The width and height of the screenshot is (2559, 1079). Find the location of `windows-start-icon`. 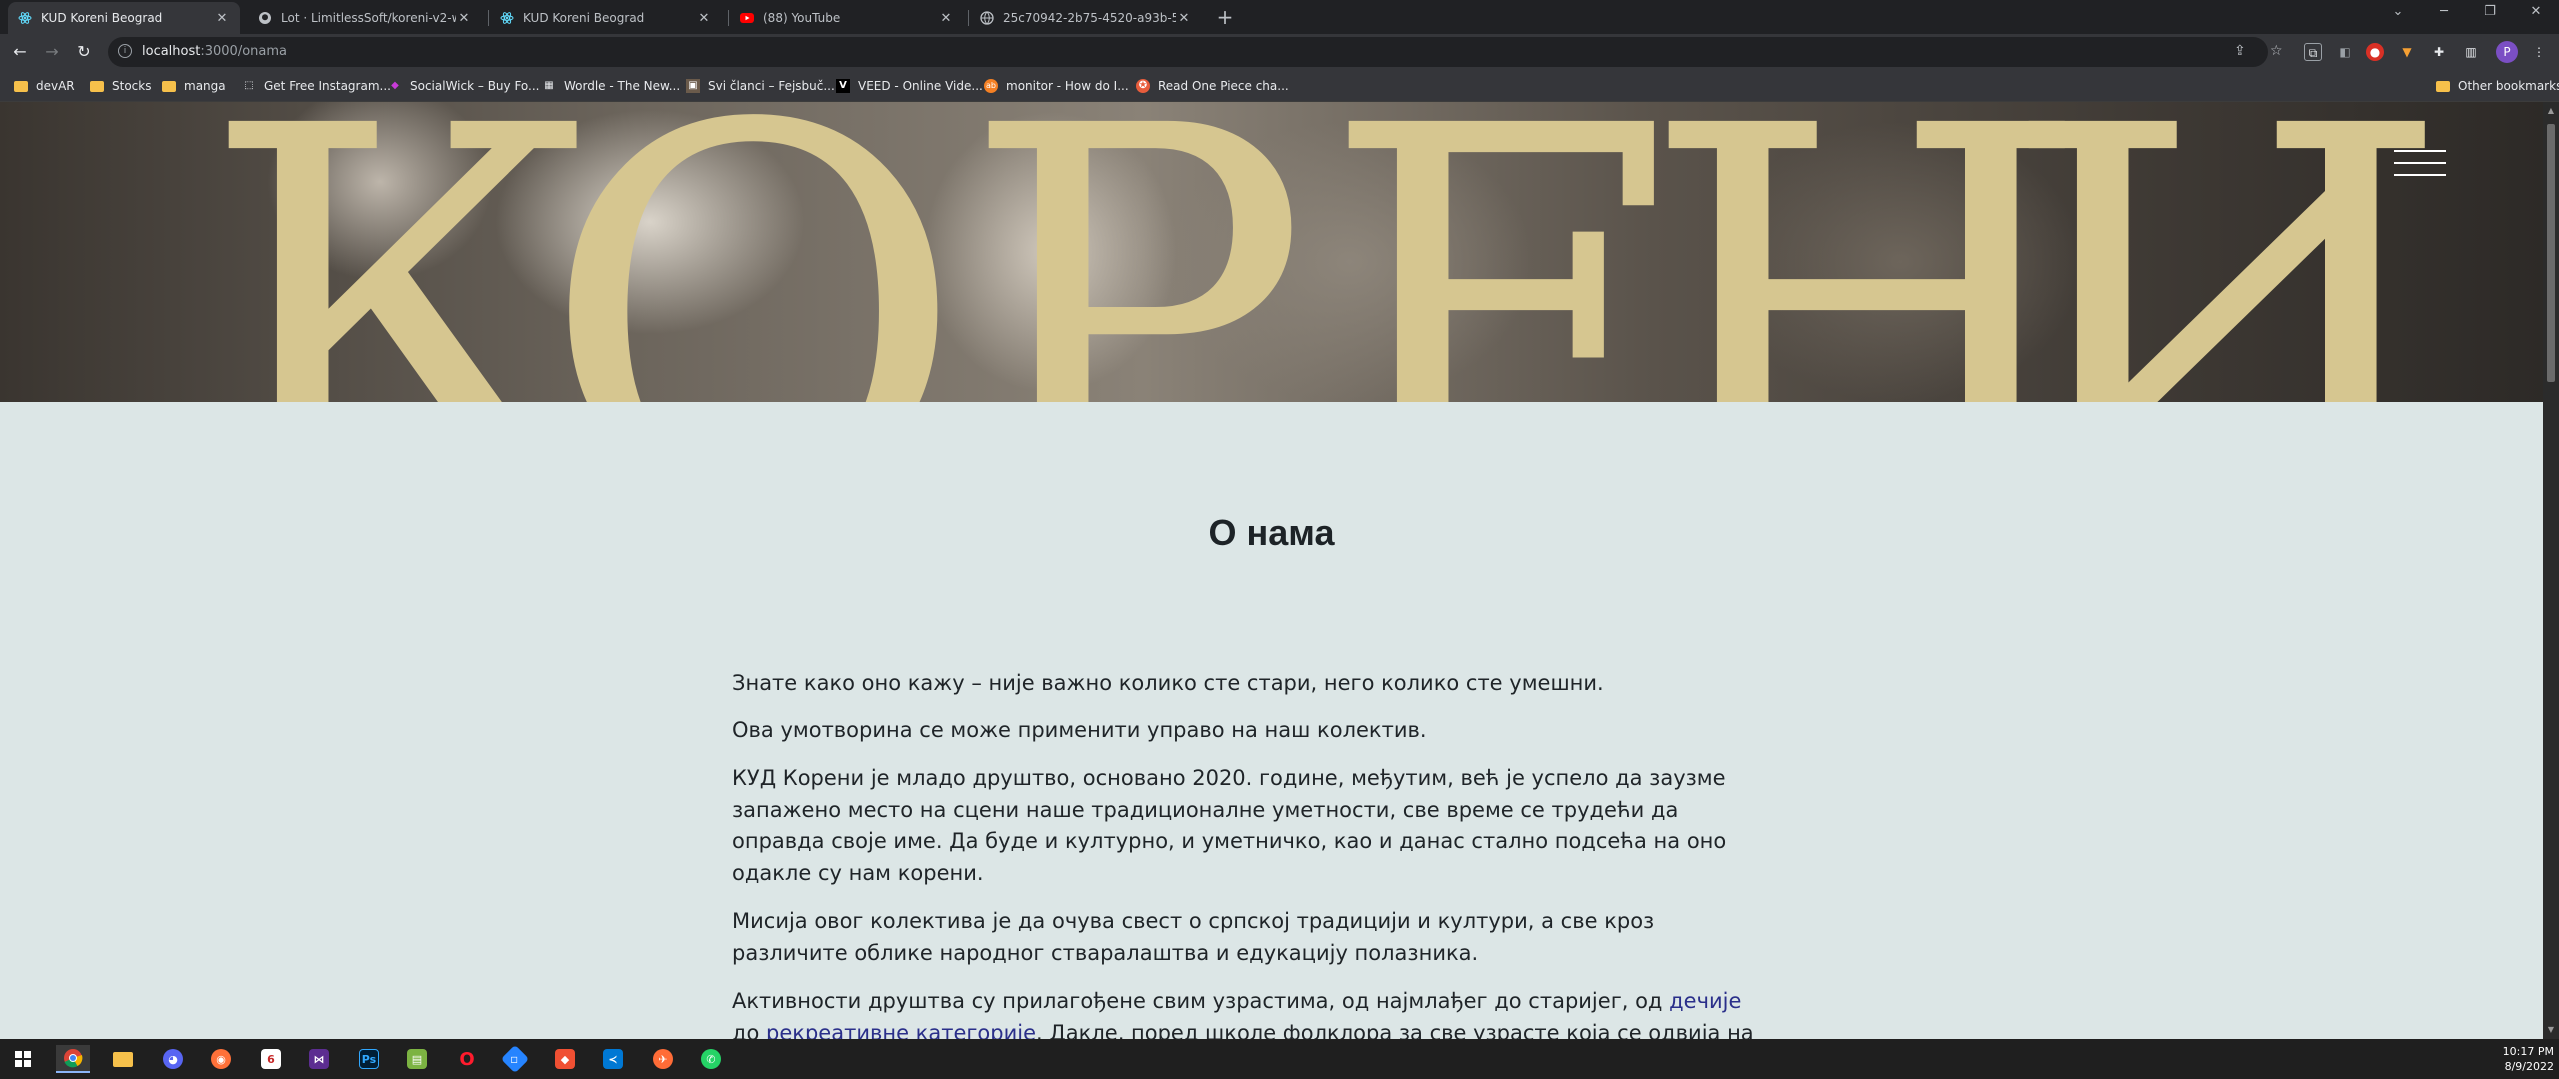

windows-start-icon is located at coordinates (23, 1059).